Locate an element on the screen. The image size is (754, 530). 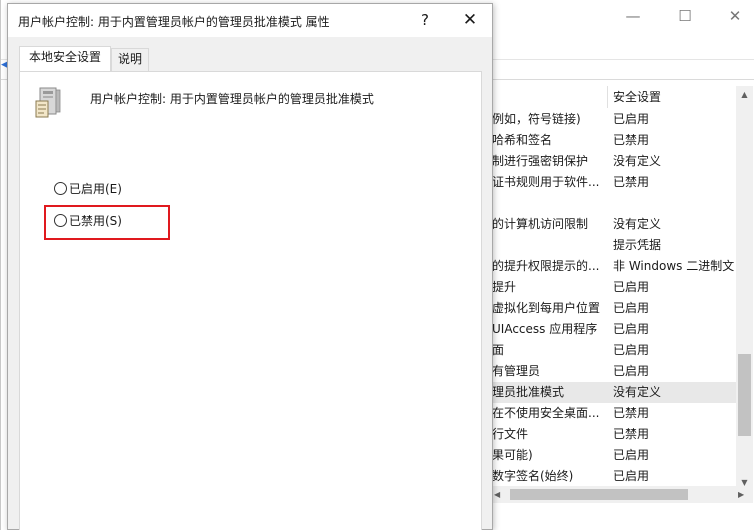
policy-row: 例如，符号链接) 已启用 is located at coordinates (613, 119).